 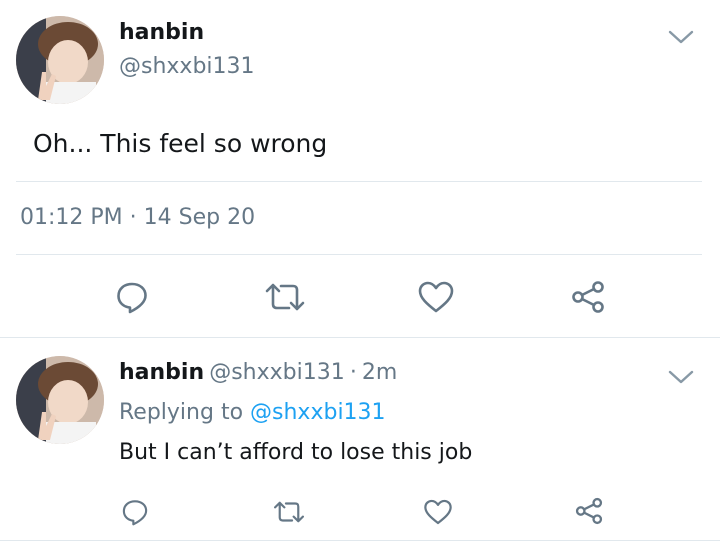 I want to click on tweet-author-handle: @shxxbi131, so click(x=187, y=66).